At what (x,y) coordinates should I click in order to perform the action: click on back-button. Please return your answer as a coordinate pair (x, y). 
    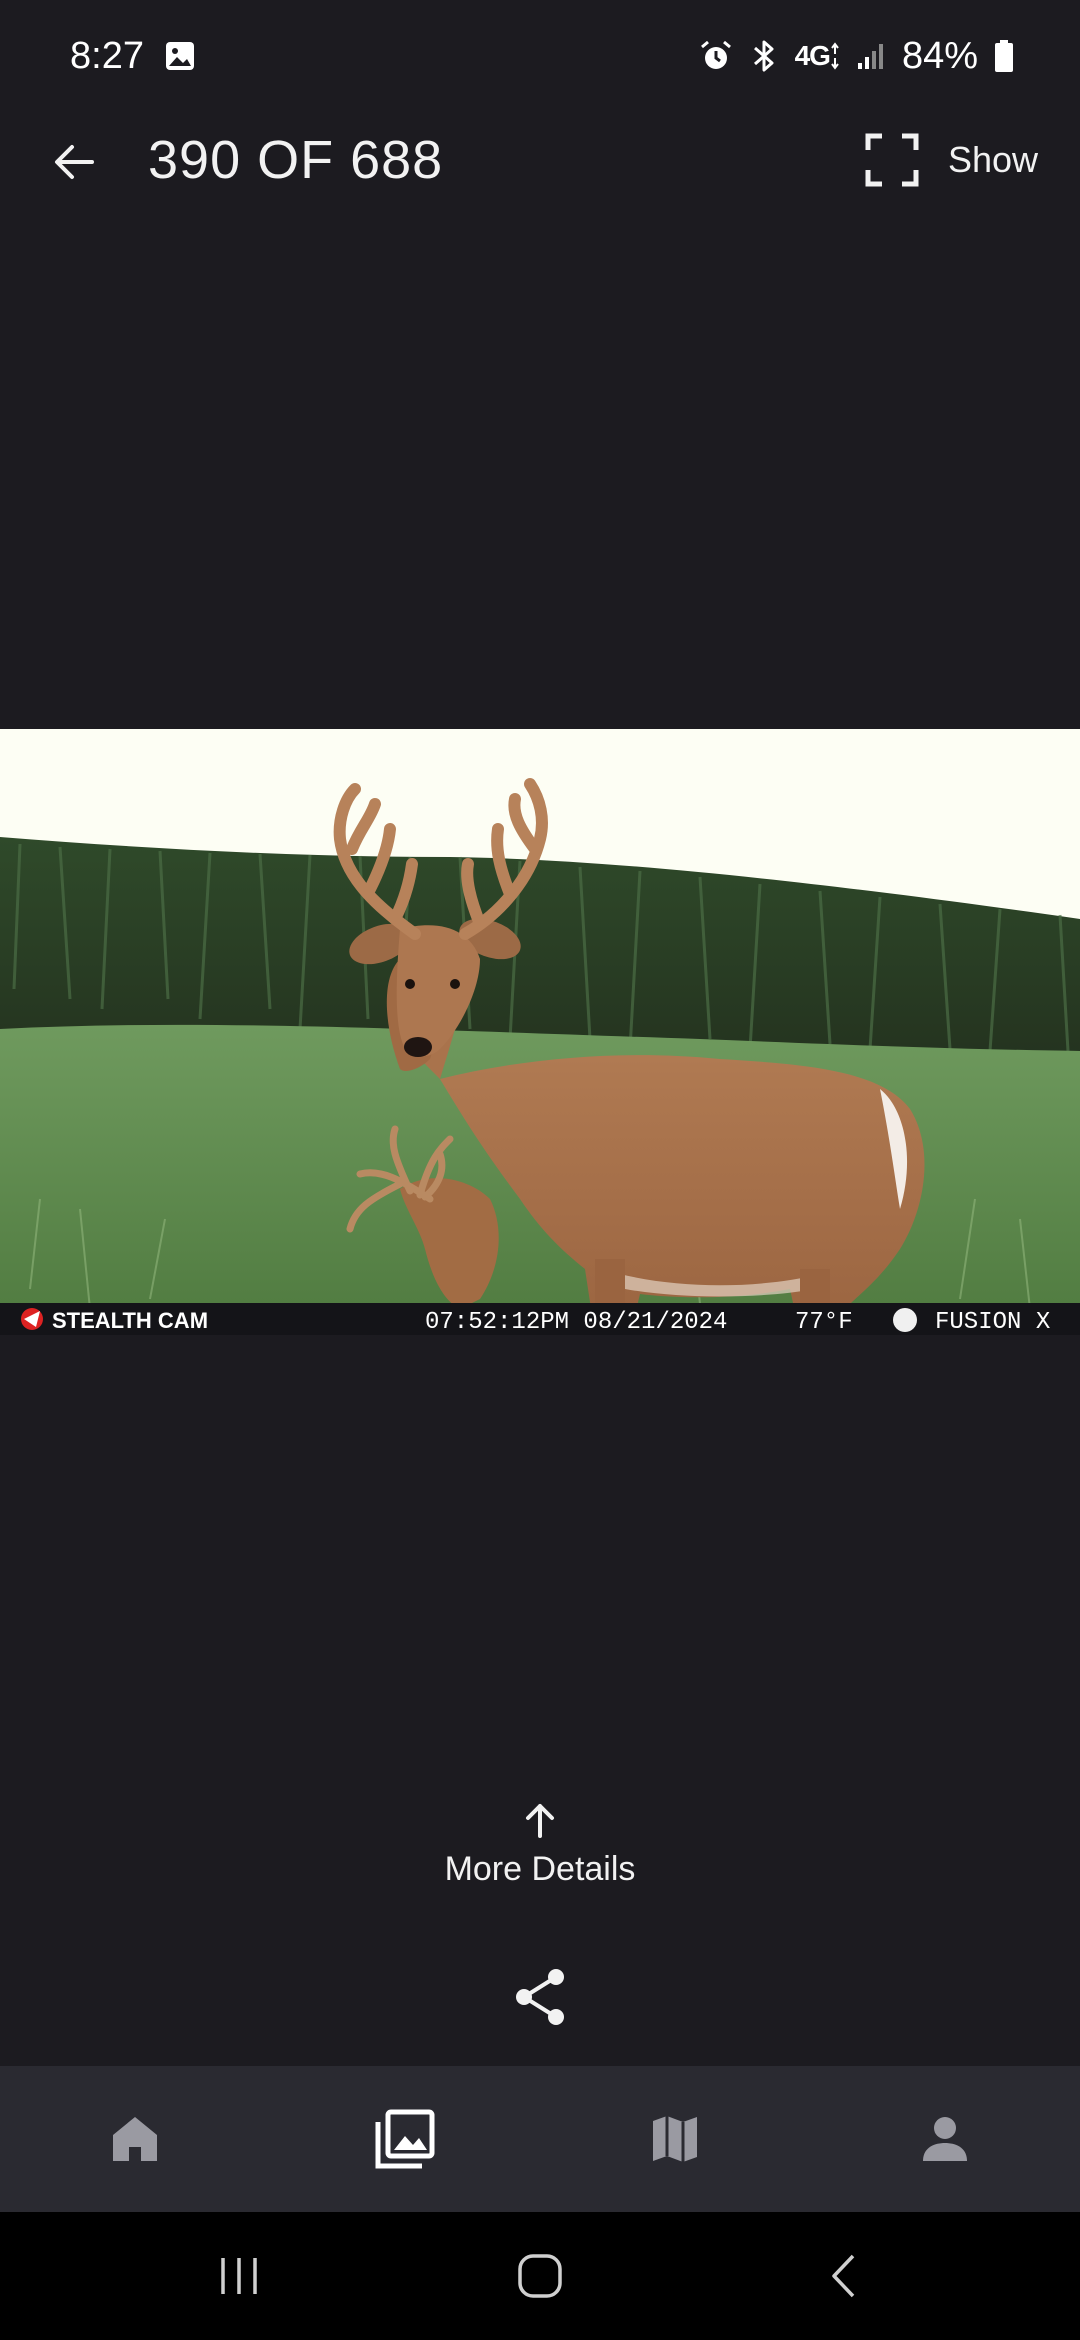
    Looking at the image, I should click on (74, 162).